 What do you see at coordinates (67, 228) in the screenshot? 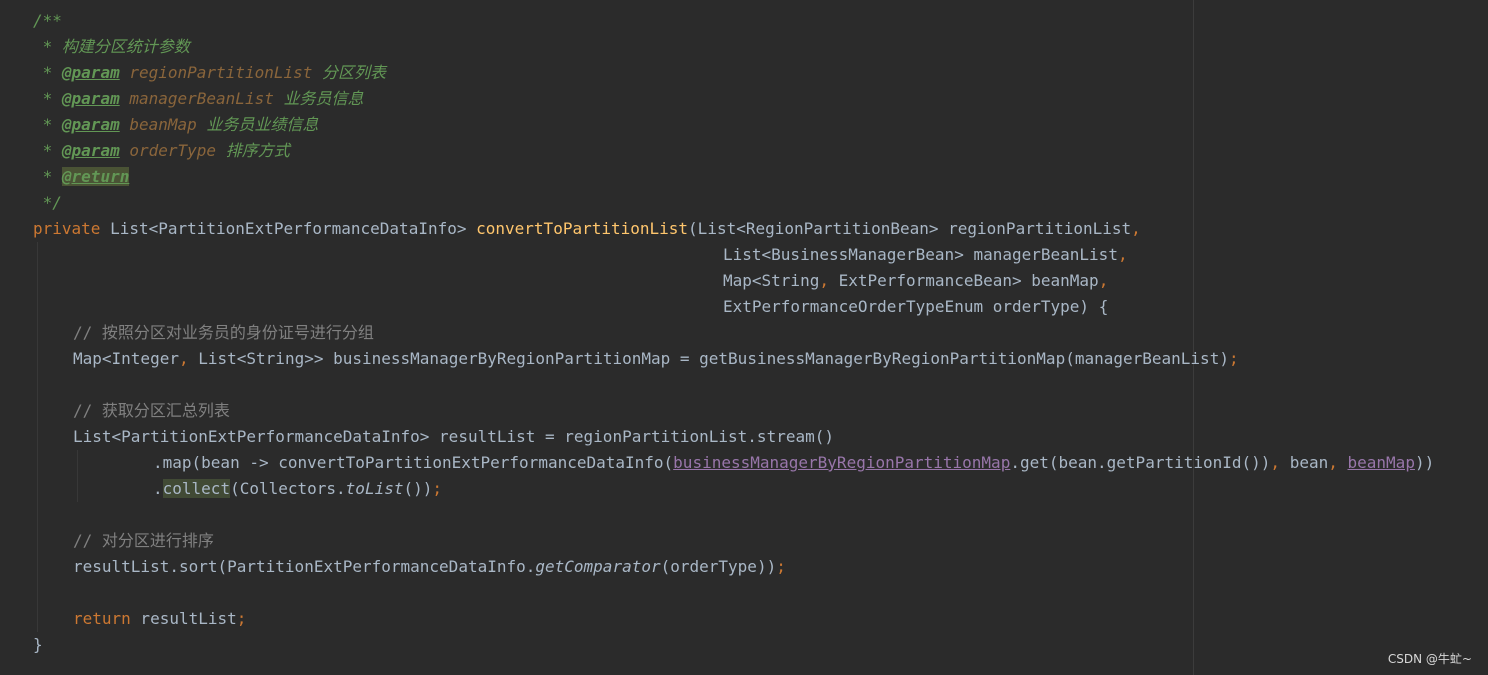
I see `keyword-private: private` at bounding box center [67, 228].